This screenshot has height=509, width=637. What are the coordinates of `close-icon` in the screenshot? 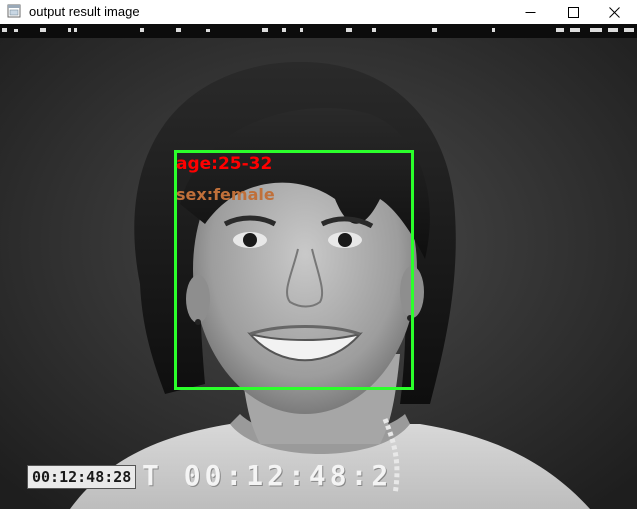 It's located at (614, 12).